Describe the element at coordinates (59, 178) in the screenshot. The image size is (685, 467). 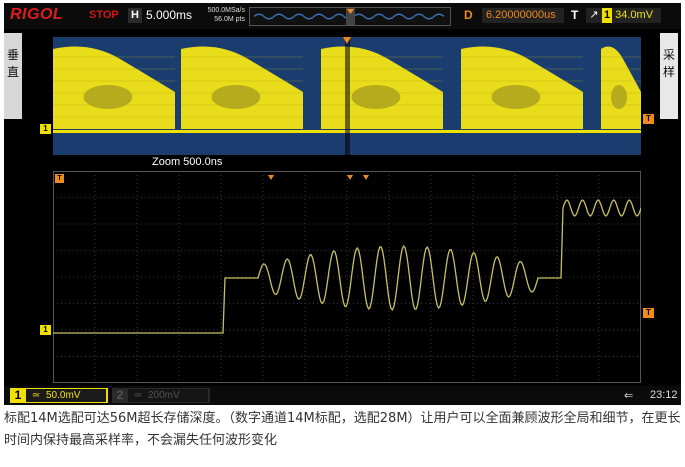
I see `zoom-trigger-pos-marker: T` at that location.